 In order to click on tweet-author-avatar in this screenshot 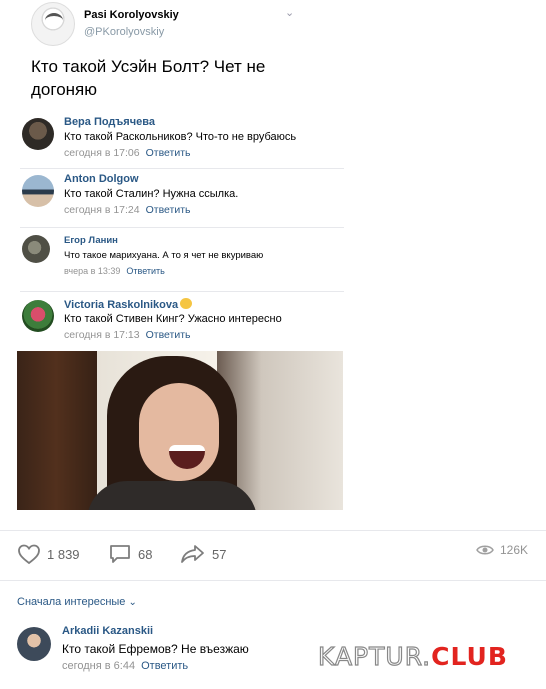, I will do `click(53, 24)`.